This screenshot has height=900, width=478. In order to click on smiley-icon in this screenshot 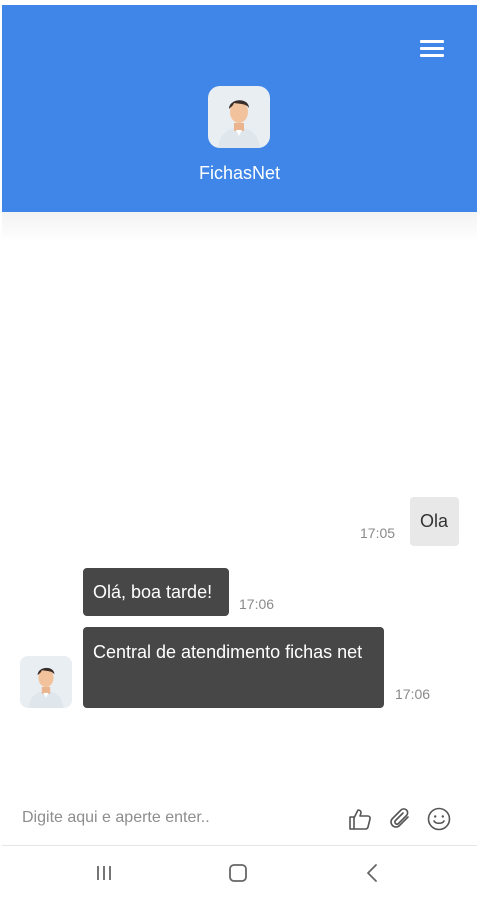, I will do `click(439, 819)`.